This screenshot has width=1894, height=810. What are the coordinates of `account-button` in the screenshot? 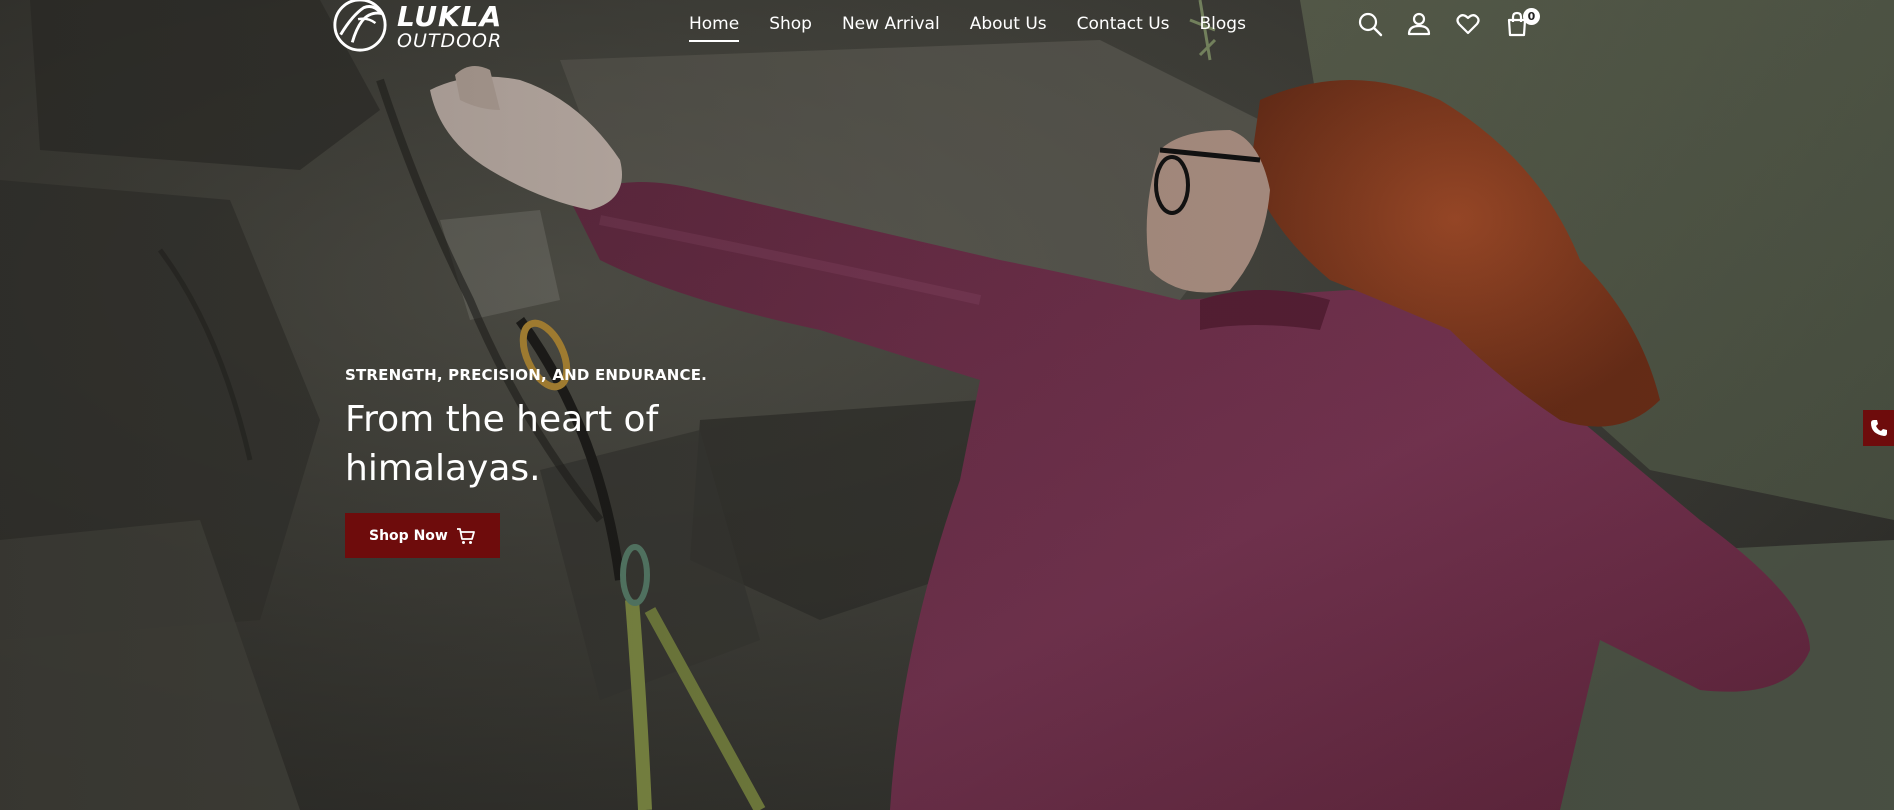 It's located at (1418, 23).